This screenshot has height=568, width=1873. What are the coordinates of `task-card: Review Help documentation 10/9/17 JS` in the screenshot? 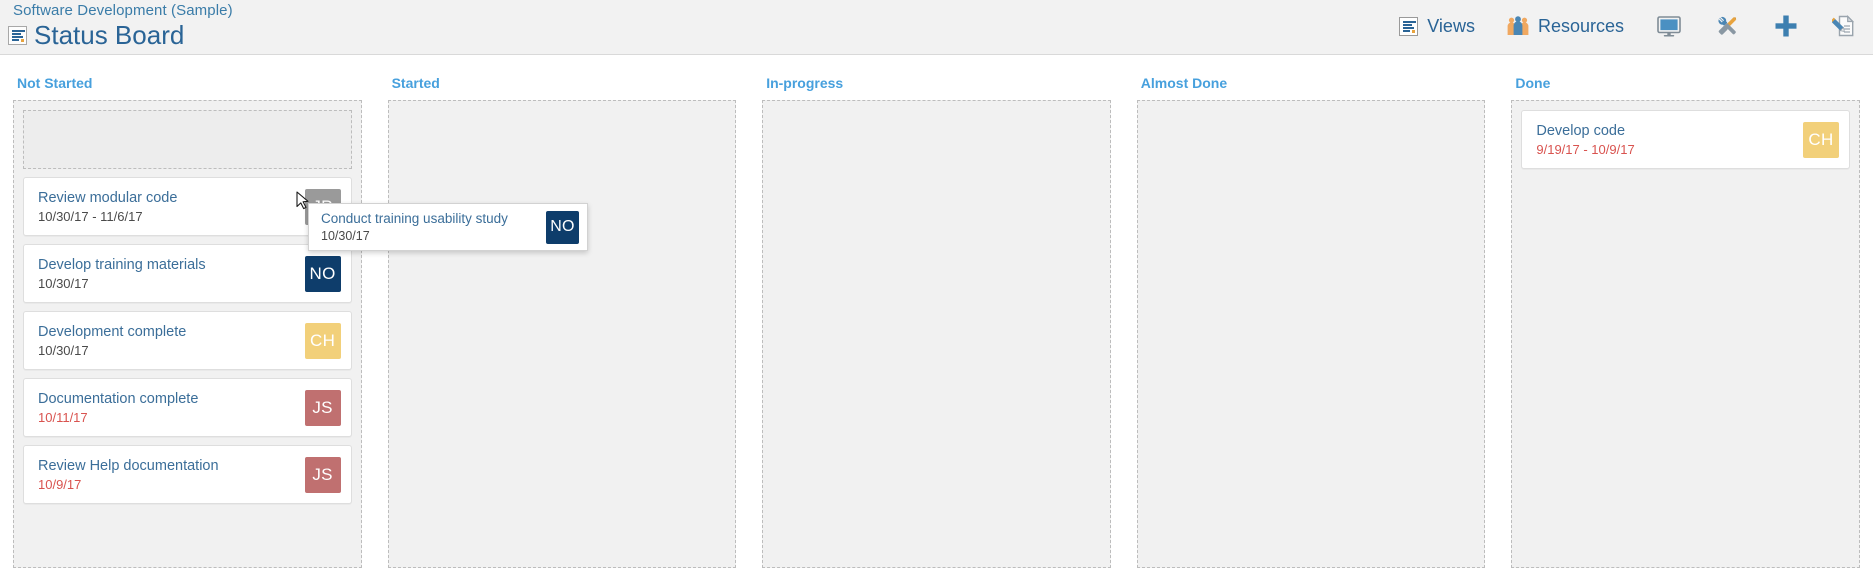 It's located at (187, 474).